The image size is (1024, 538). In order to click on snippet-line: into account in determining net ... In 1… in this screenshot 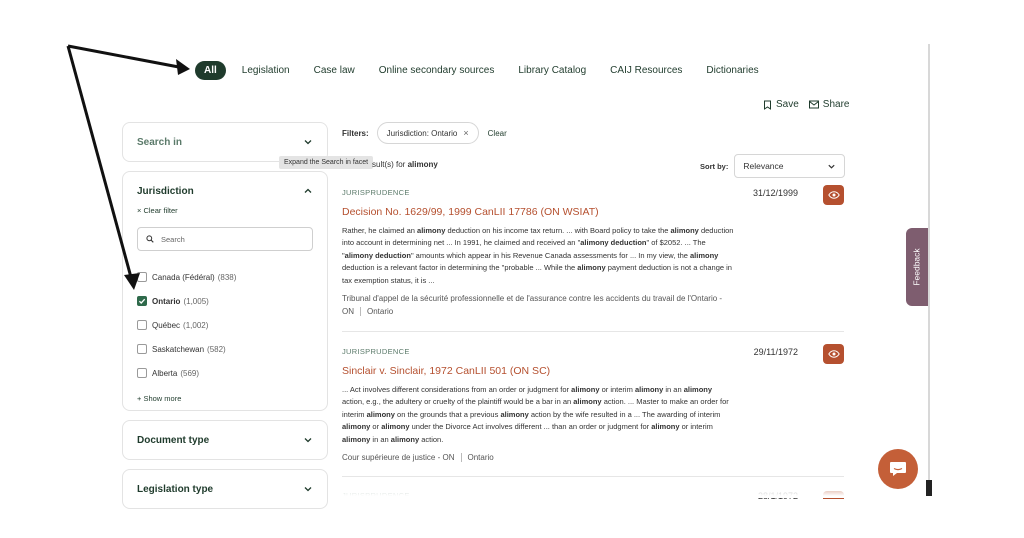, I will do `click(573, 243)`.